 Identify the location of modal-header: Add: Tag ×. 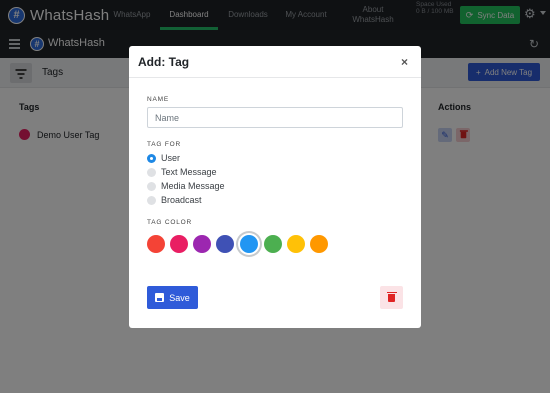
(275, 62).